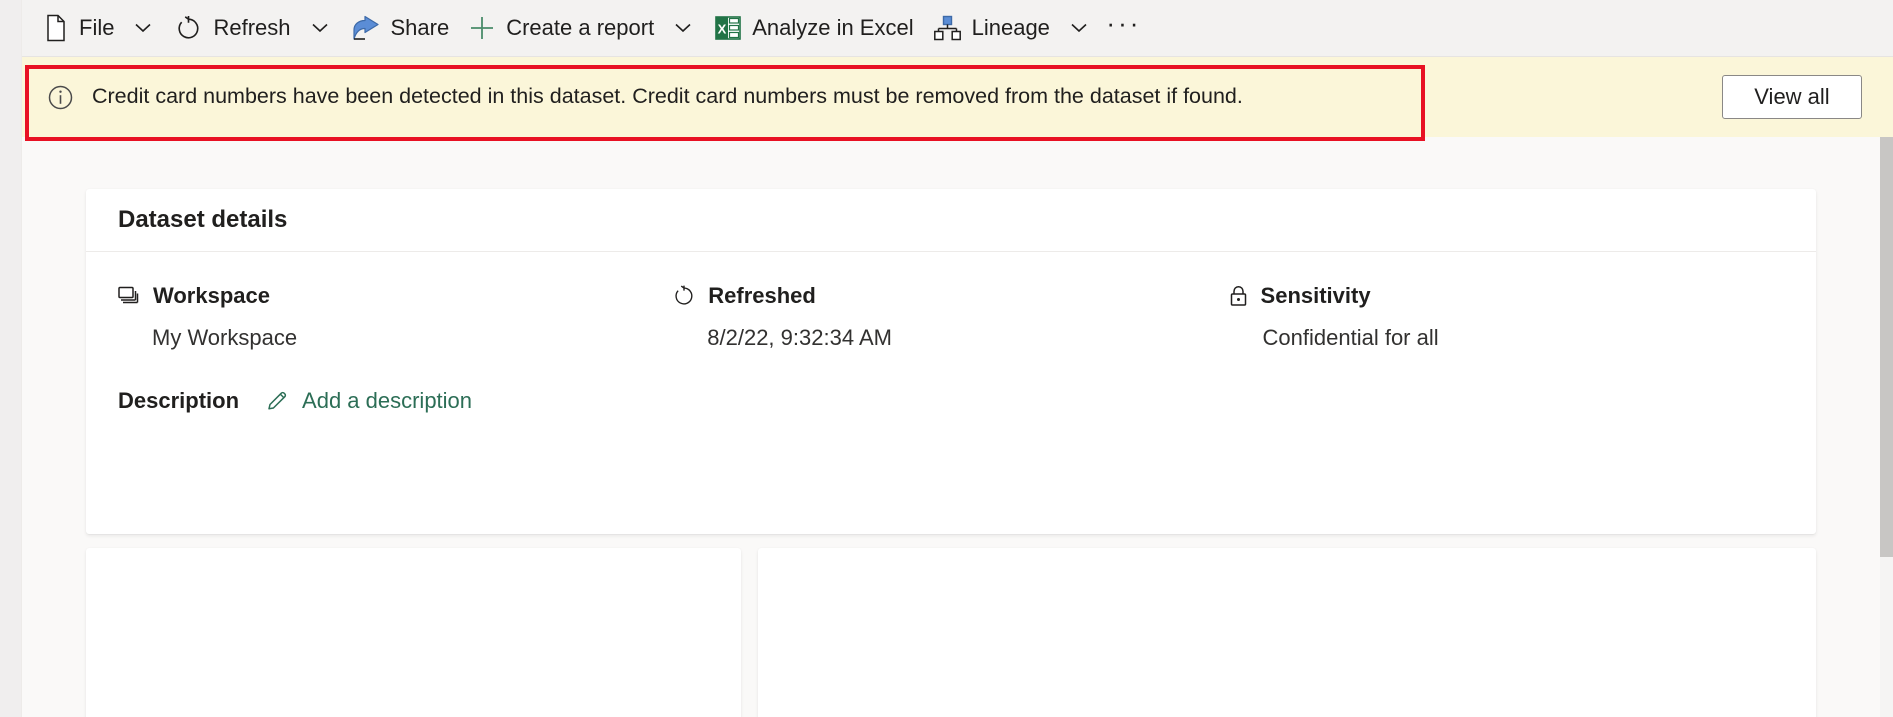  Describe the element at coordinates (947, 28) in the screenshot. I see `lineage-icon` at that location.